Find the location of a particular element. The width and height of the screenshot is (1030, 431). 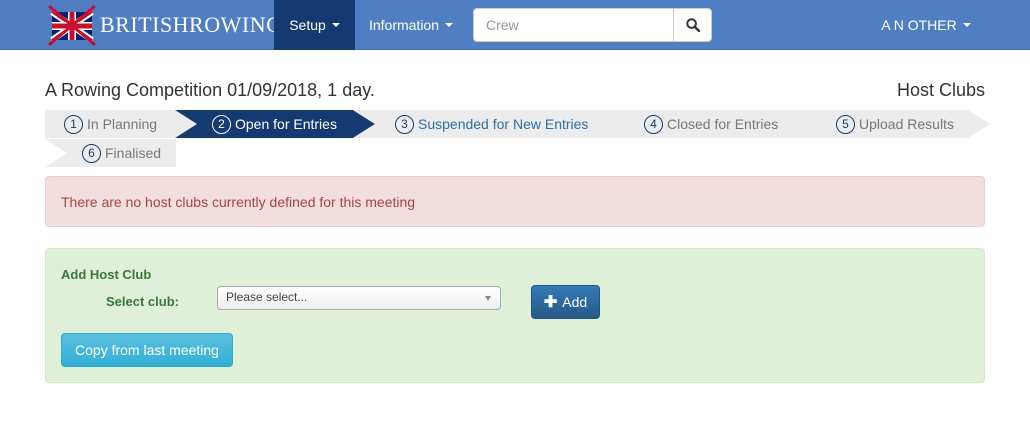

step-label: Finalised is located at coordinates (133, 153).